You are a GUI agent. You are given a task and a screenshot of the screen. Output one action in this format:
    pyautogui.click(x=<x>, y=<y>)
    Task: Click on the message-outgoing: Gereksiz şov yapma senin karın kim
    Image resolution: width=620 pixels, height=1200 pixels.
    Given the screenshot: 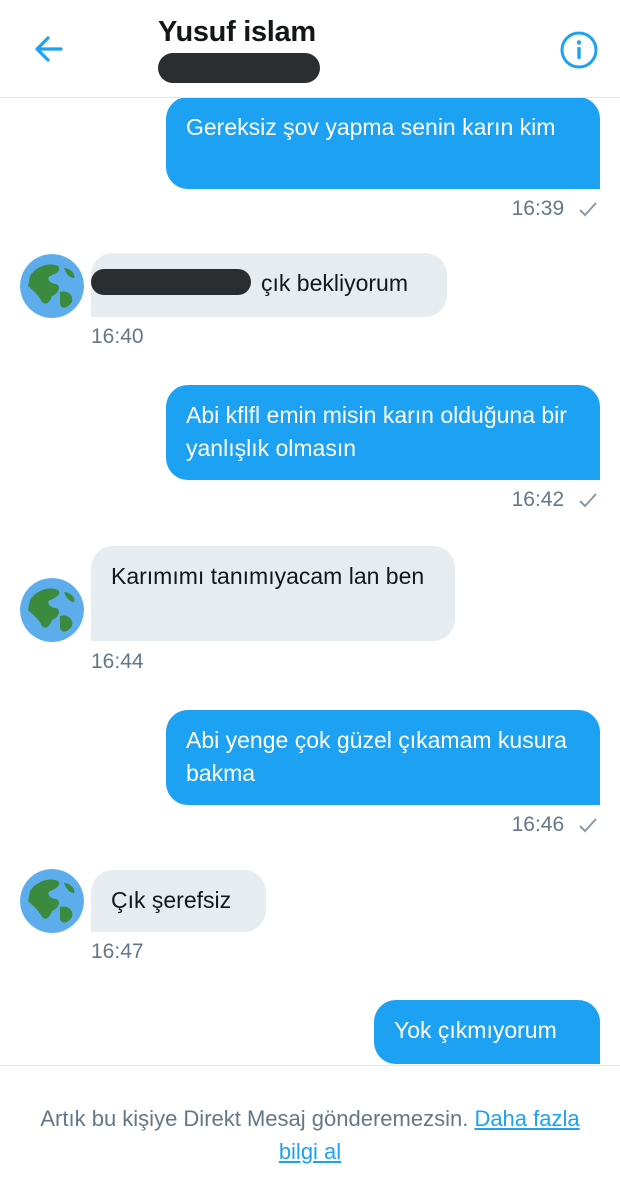 What is the action you would take?
    pyautogui.click(x=383, y=143)
    